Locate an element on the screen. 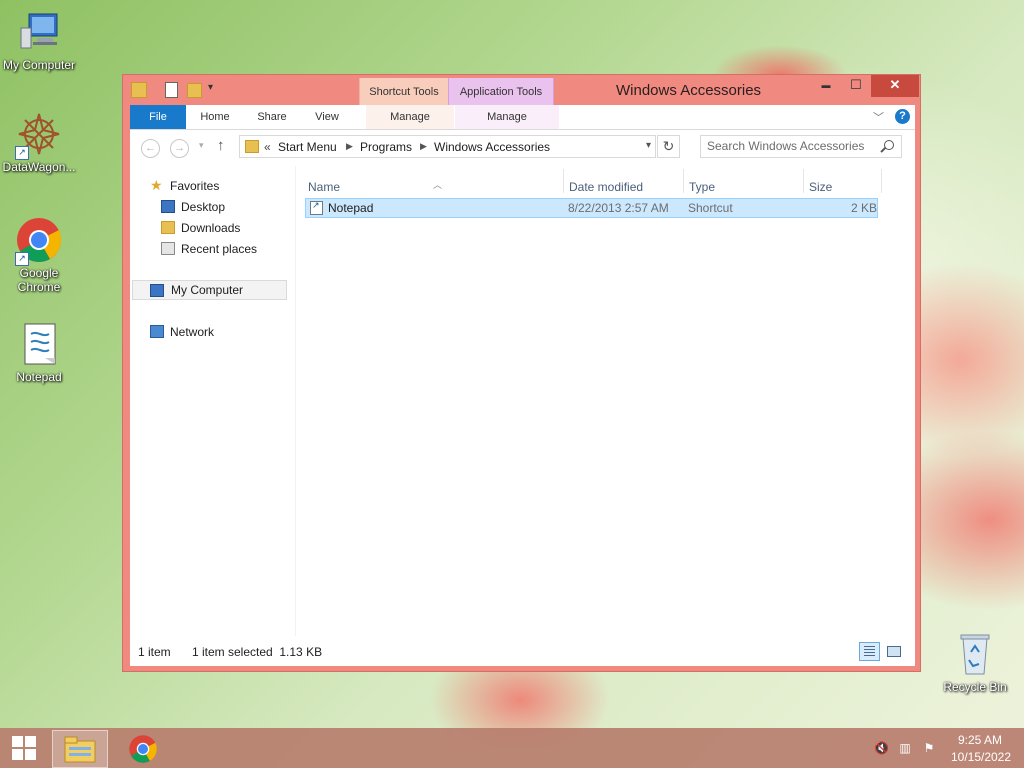 This screenshot has width=1024, height=768. recent-places-icon is located at coordinates (168, 248).